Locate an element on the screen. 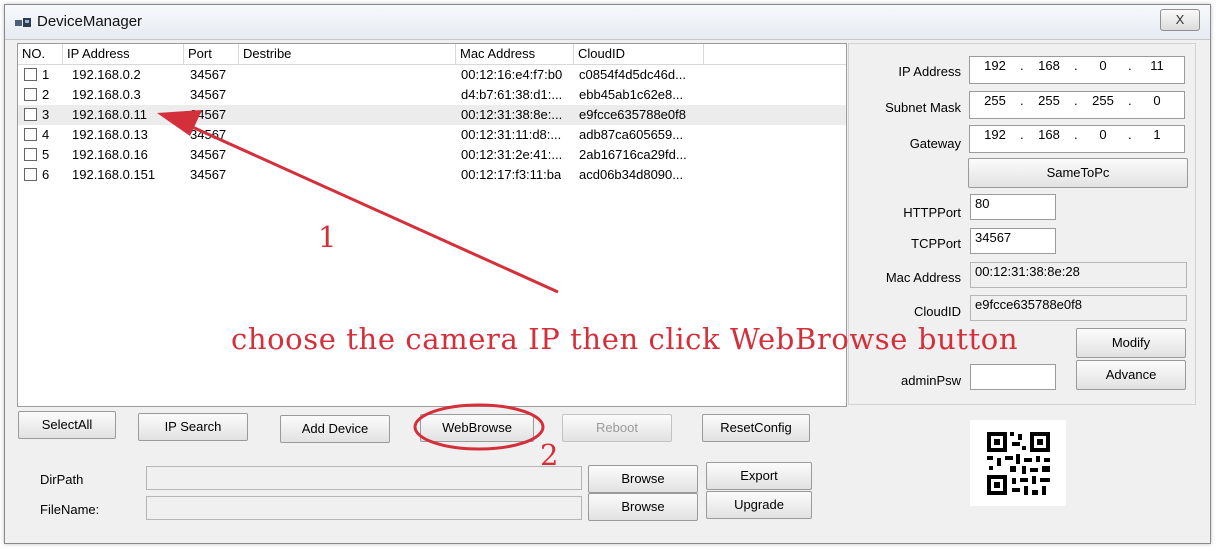 The height and width of the screenshot is (551, 1217). step-2-label: 2 is located at coordinates (549, 455).